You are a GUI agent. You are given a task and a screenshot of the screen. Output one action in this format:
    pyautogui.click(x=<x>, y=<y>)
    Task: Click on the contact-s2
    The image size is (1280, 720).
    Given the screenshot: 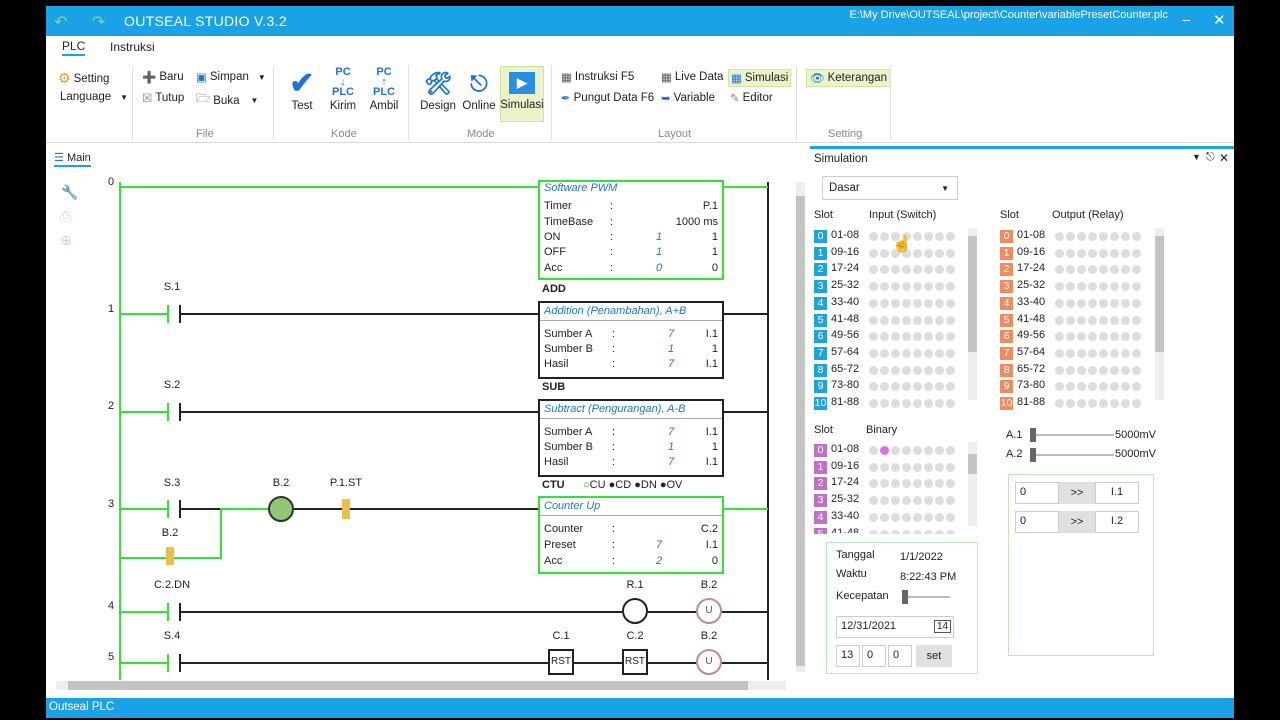 What is the action you would take?
    pyautogui.click(x=174, y=412)
    